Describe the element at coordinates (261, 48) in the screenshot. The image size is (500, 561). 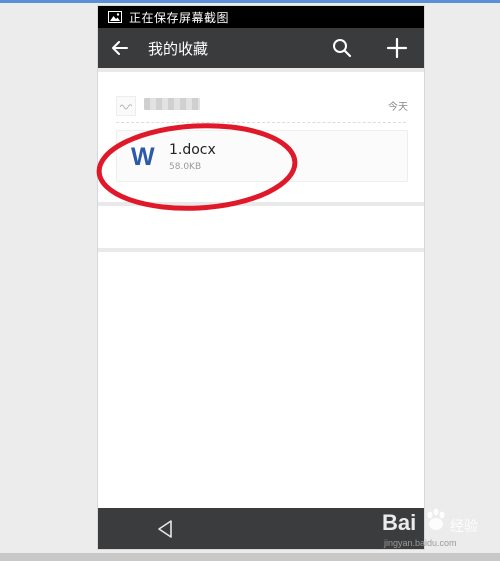
I see `app-bar: 我的收藏` at that location.